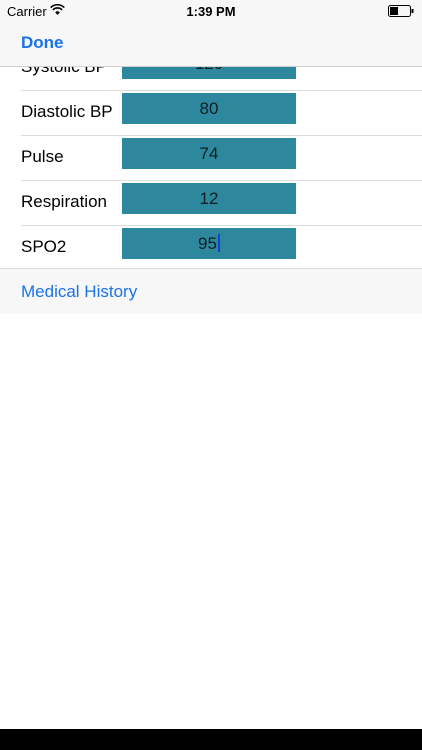 Image resolution: width=422 pixels, height=750 pixels. Describe the element at coordinates (42, 43) in the screenshot. I see `done-button: Done` at that location.